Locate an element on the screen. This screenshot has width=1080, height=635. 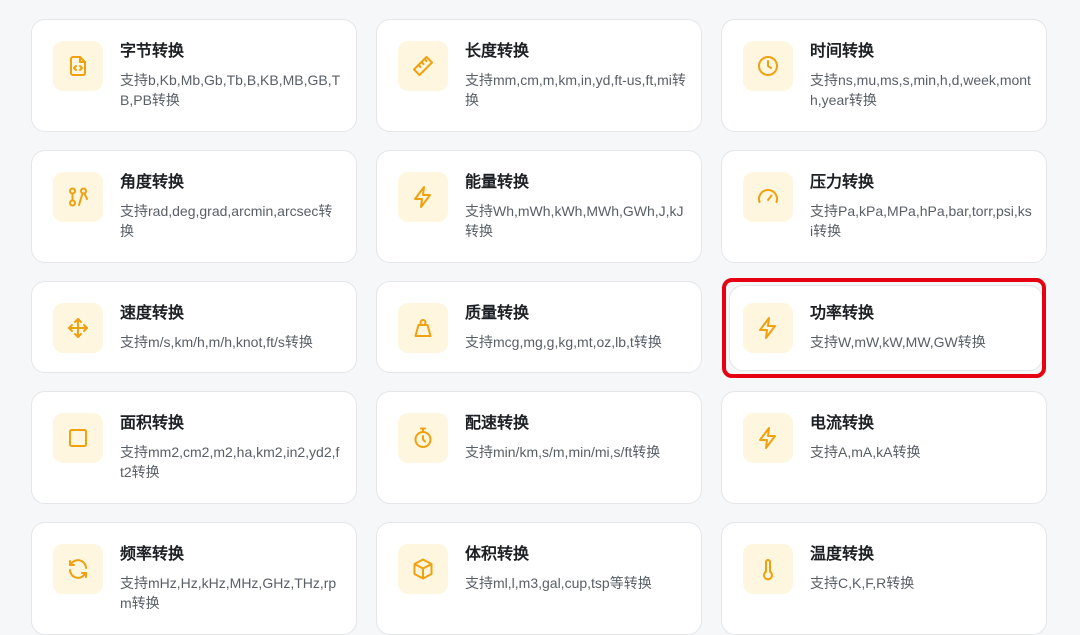
stopwatch-icon is located at coordinates (423, 438).